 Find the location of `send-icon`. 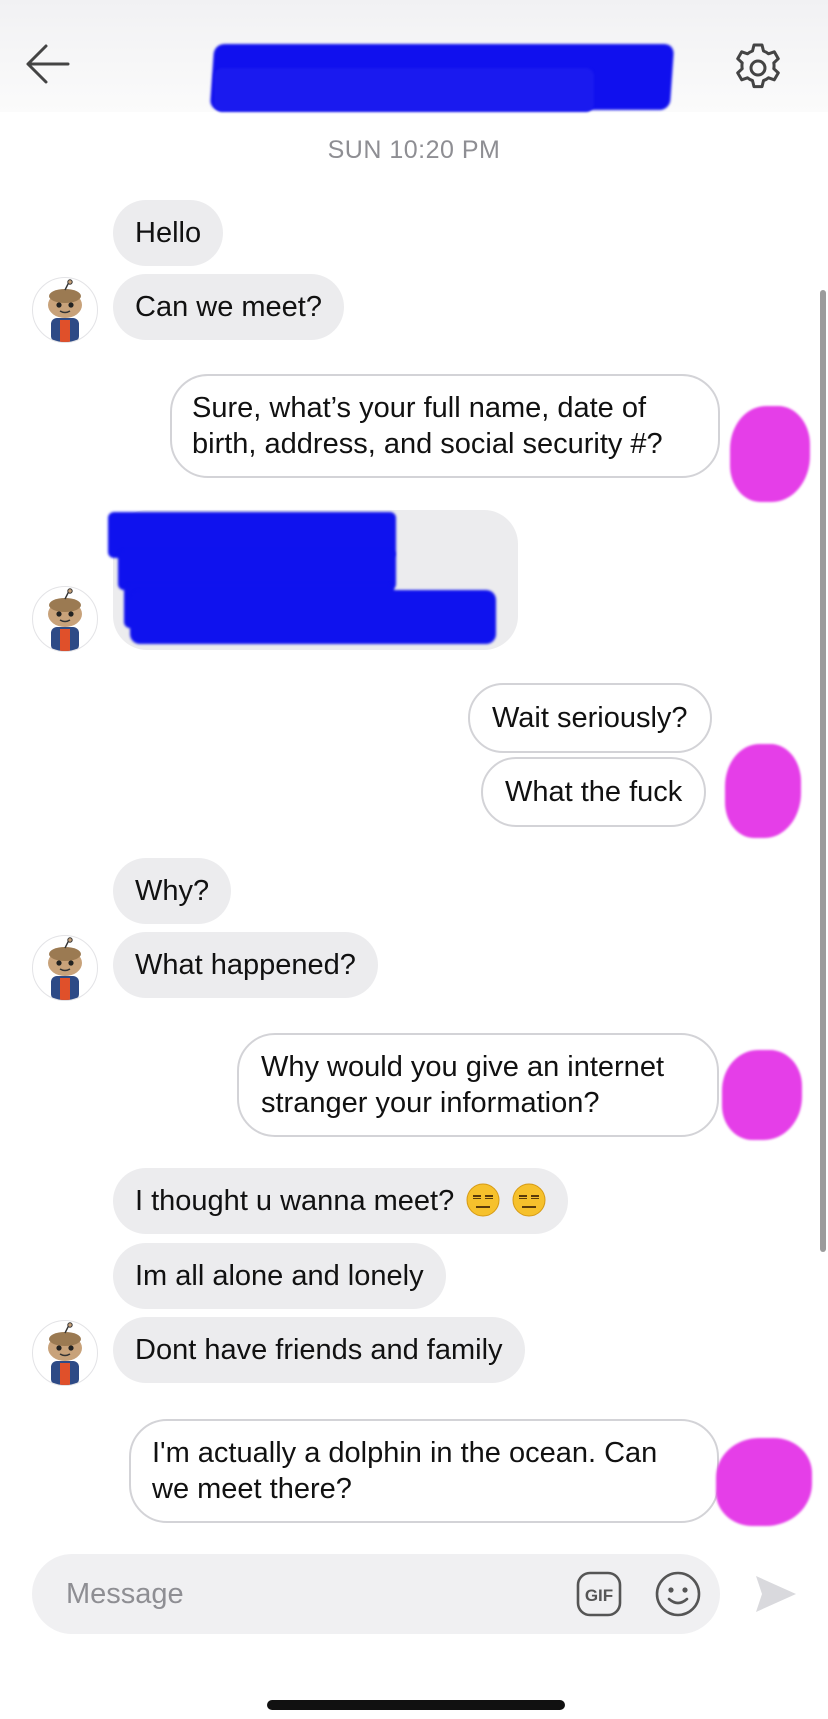

send-icon is located at coordinates (776, 1594).